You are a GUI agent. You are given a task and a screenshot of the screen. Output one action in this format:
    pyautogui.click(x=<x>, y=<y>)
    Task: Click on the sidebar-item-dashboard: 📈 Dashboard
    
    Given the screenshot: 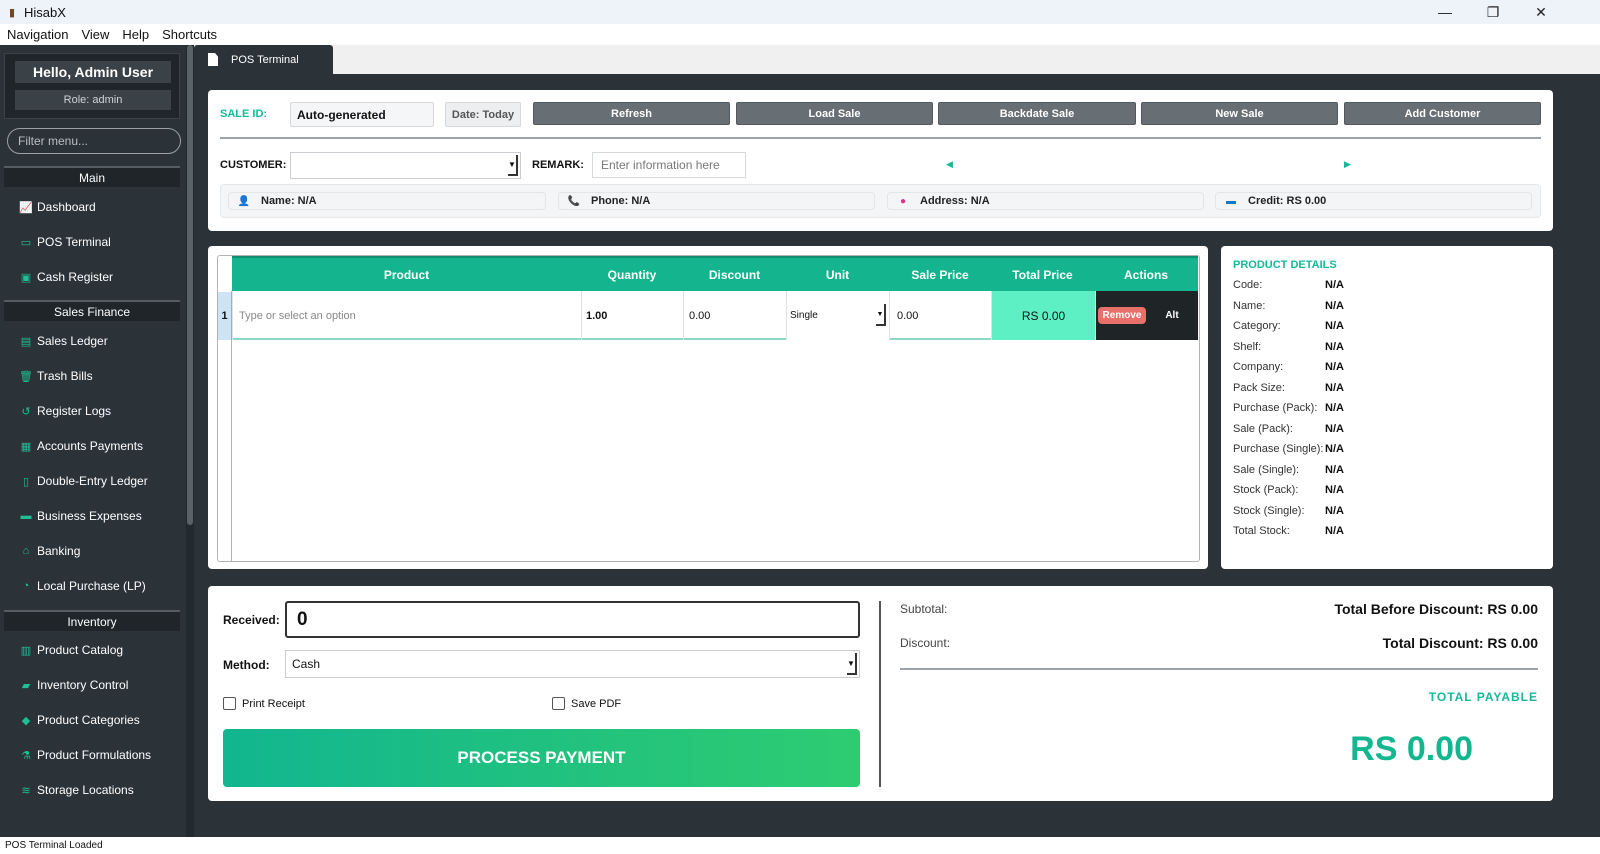 What is the action you would take?
    pyautogui.click(x=57, y=207)
    